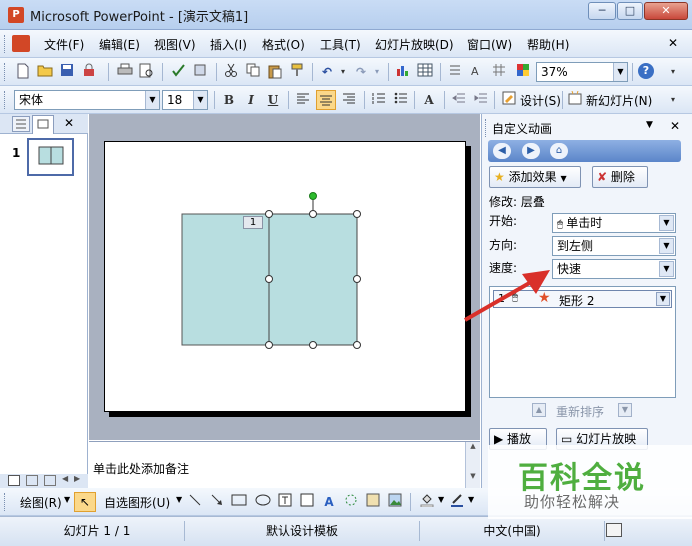  Describe the element at coordinates (283, 44) in the screenshot. I see `menu-format: 格式(O)` at that location.